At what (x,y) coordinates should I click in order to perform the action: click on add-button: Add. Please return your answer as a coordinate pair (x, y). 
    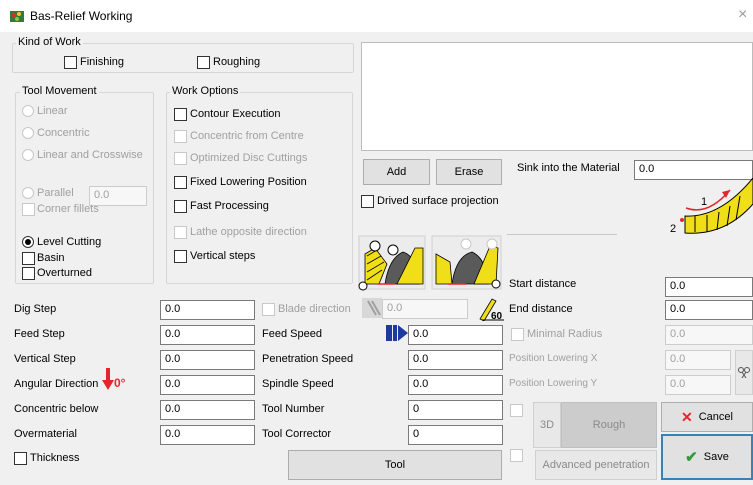
    Looking at the image, I should click on (396, 172).